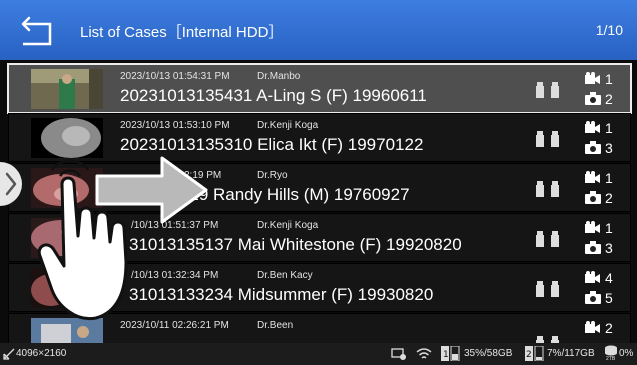 This screenshot has height=365, width=637. Describe the element at coordinates (273, 95) in the screenshot. I see `case-name: 20231013135431 A-Ling S (F) 19960611` at that location.